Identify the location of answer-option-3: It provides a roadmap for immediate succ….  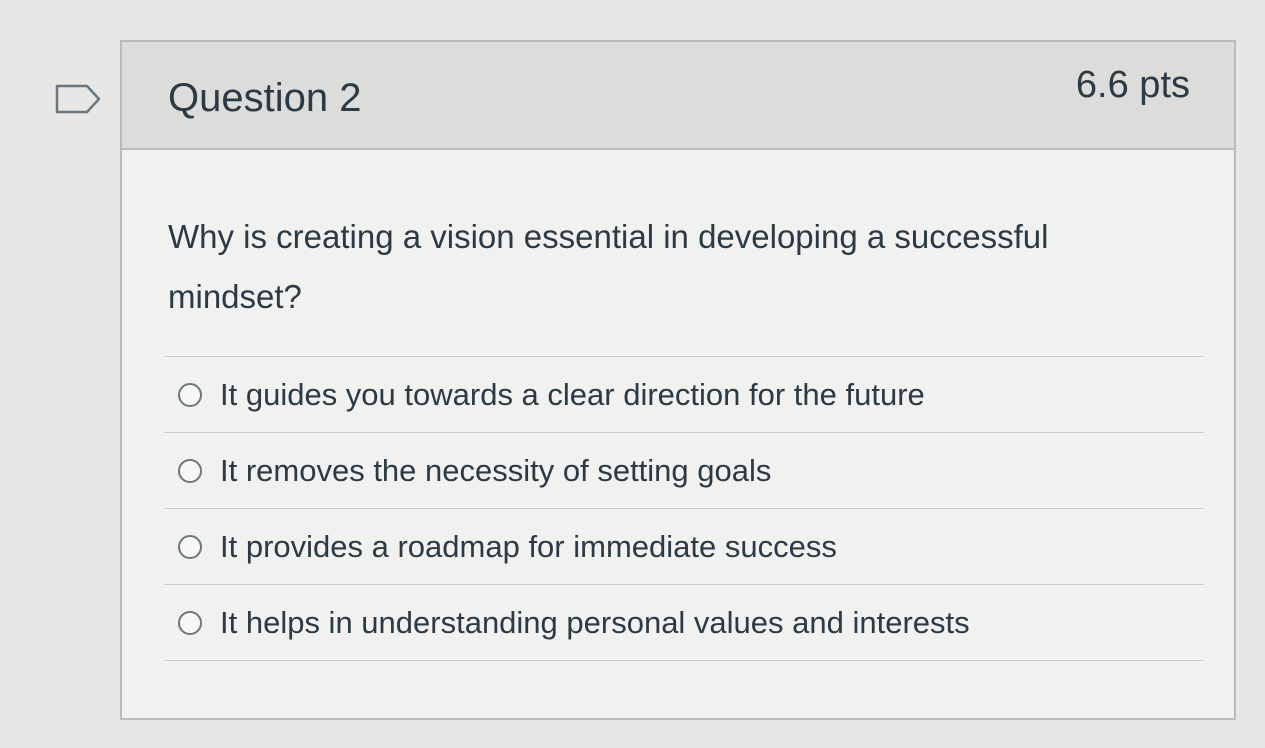
(684, 547).